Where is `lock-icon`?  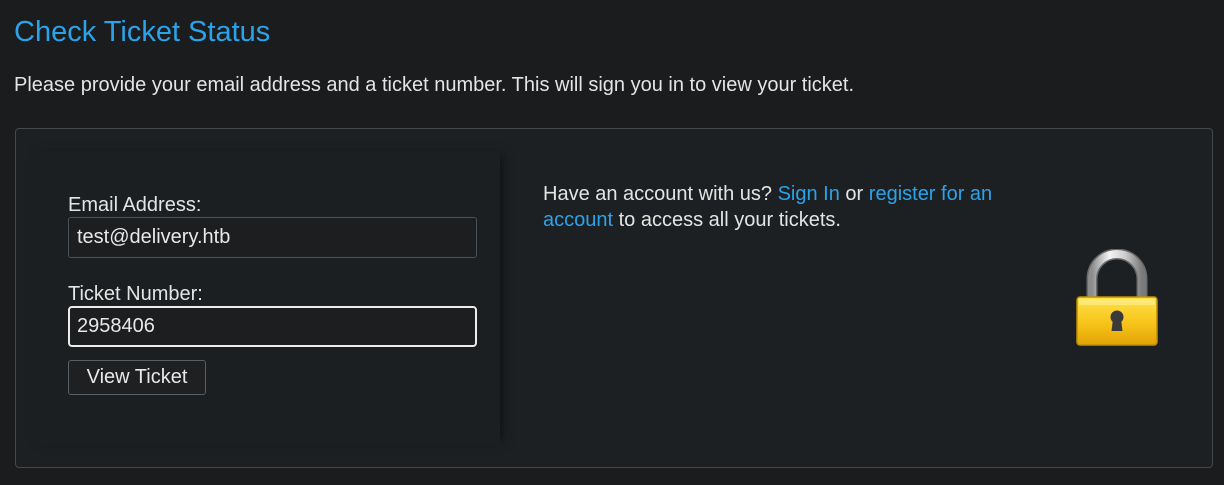 lock-icon is located at coordinates (1117, 297).